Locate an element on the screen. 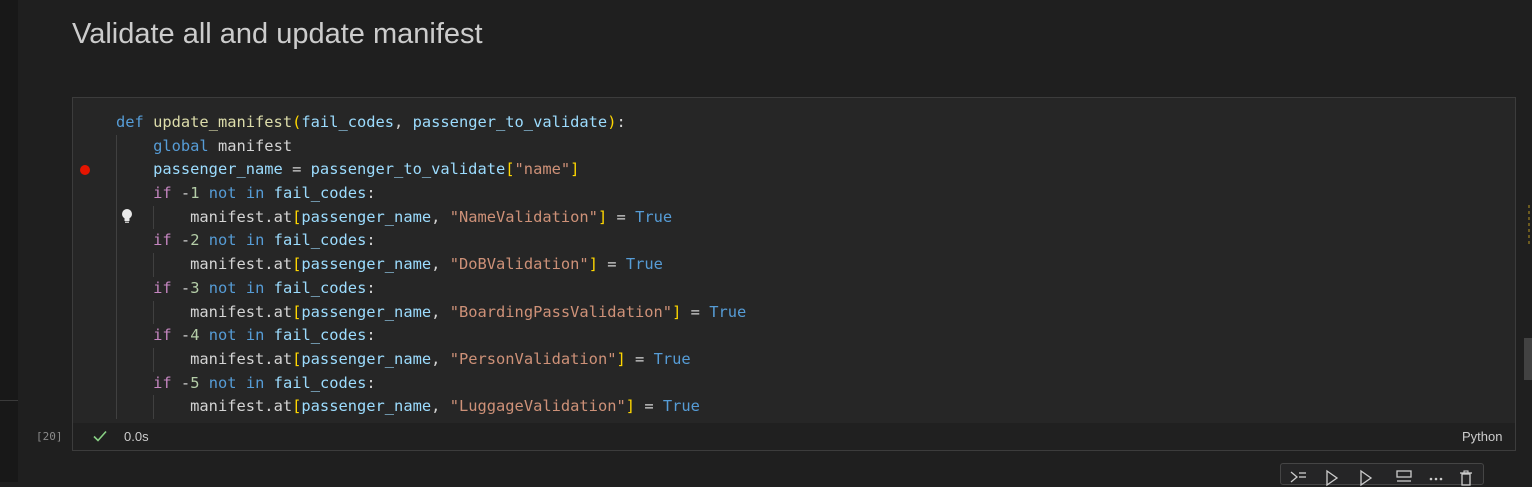  execute-below-icon is located at coordinates (1366, 478).